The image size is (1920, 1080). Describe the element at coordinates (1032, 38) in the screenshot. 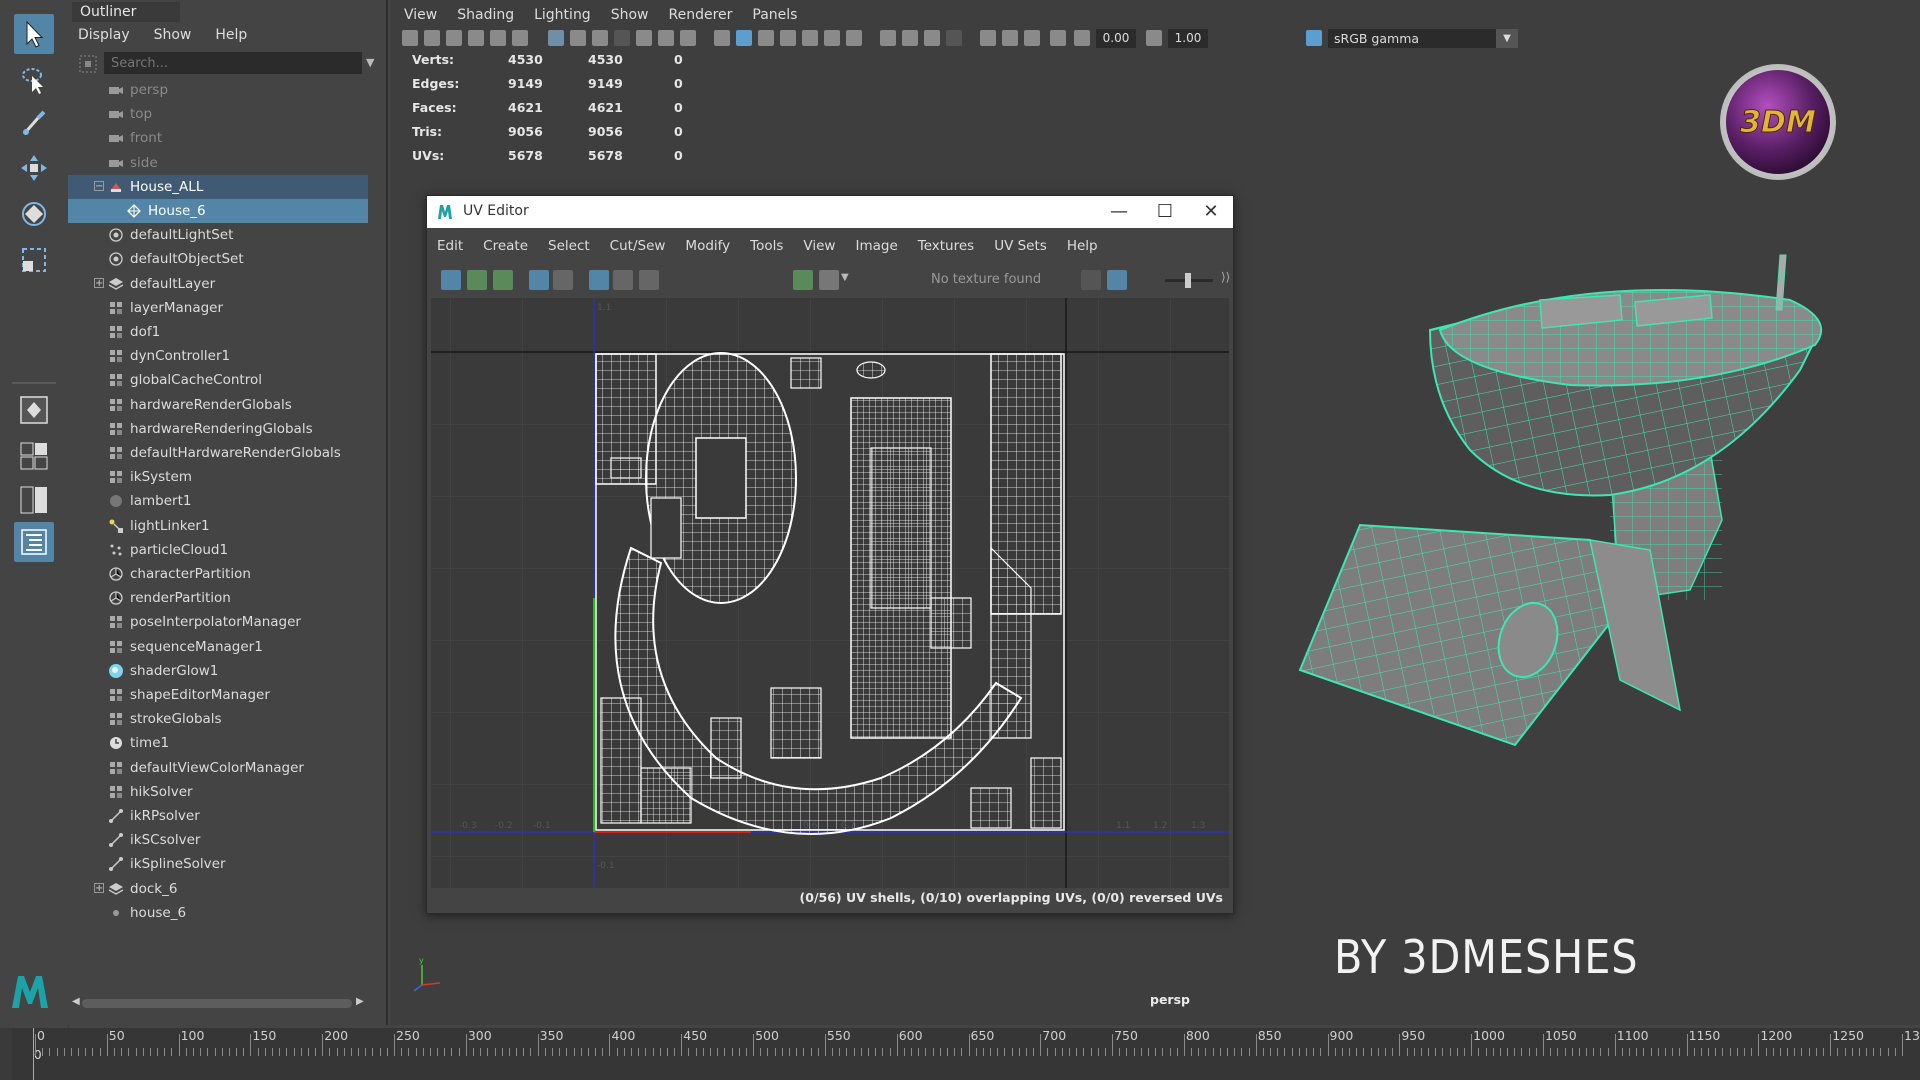

I see `xray-joints-icon` at that location.